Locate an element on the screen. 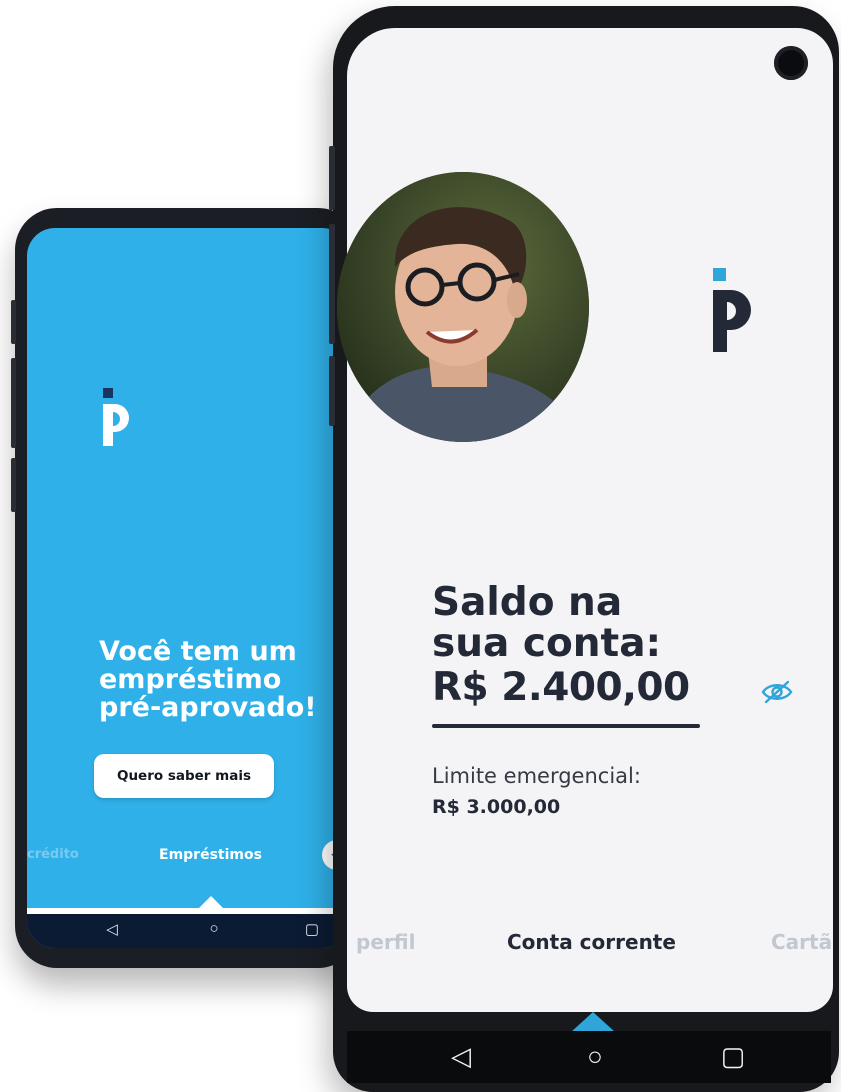  user-avatar is located at coordinates (463, 307).